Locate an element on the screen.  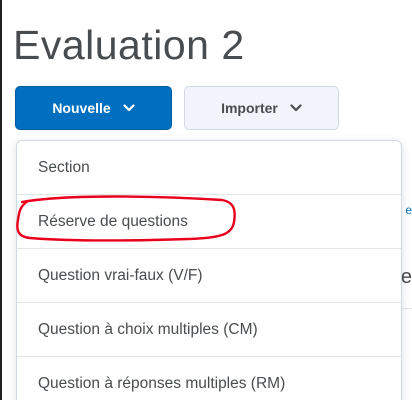
menu-item-label: Question à choix multiples (CM) is located at coordinates (148, 329).